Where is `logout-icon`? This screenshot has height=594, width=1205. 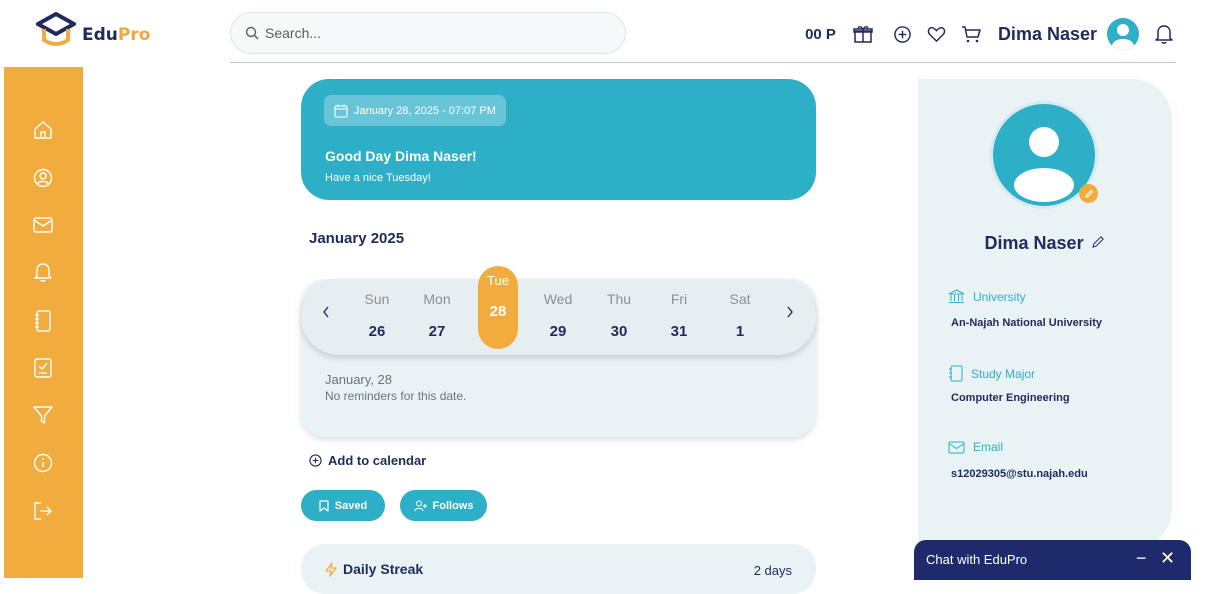
logout-icon is located at coordinates (43, 511).